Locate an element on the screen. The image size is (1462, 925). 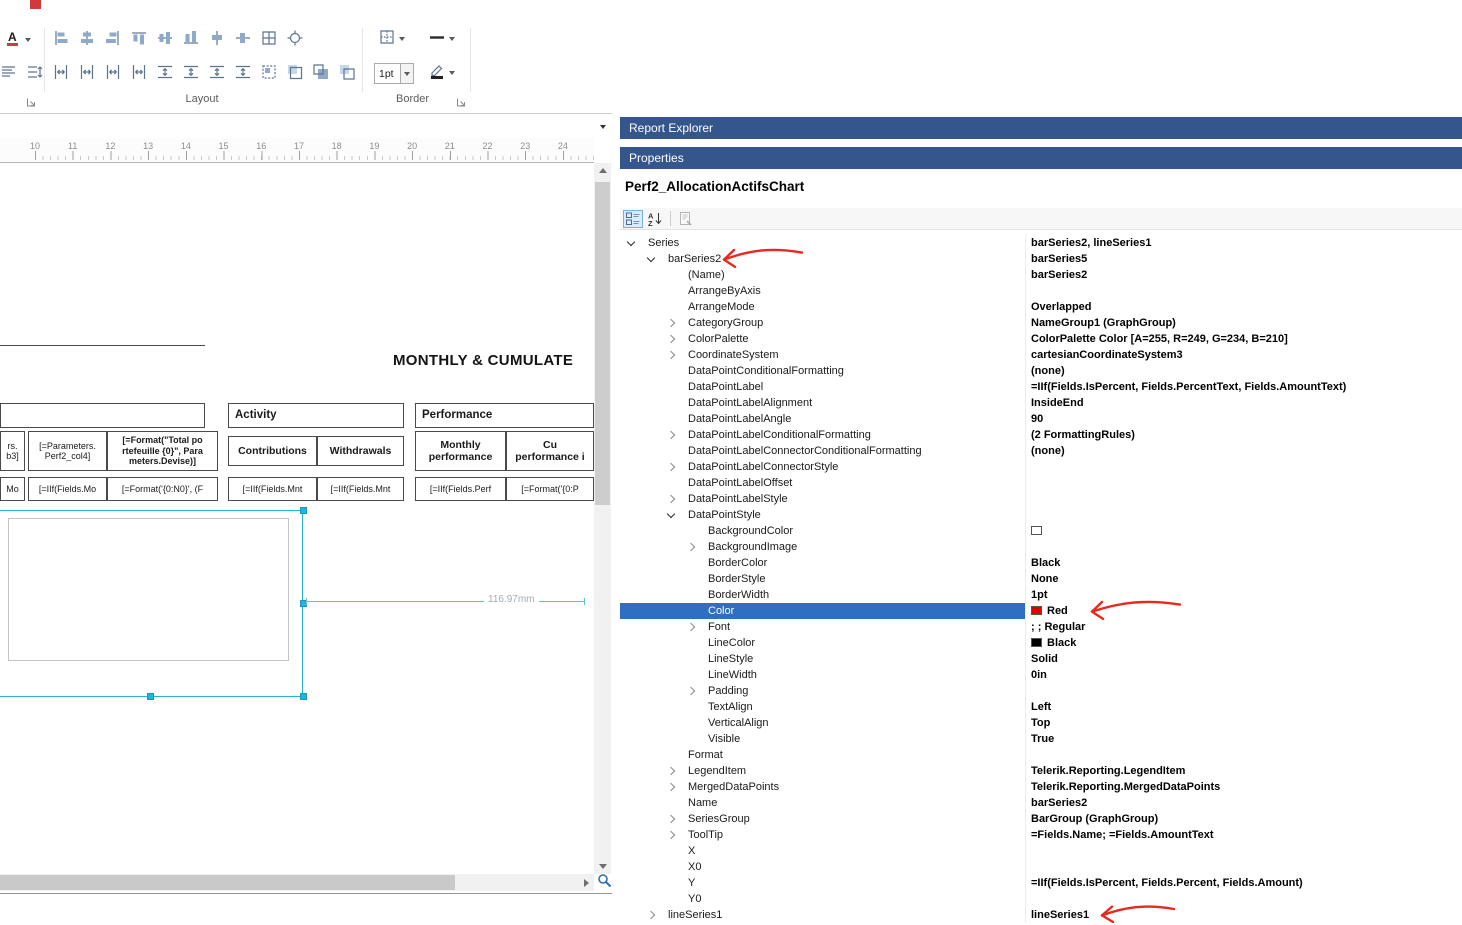
align-lefts-icon is located at coordinates (61, 38).